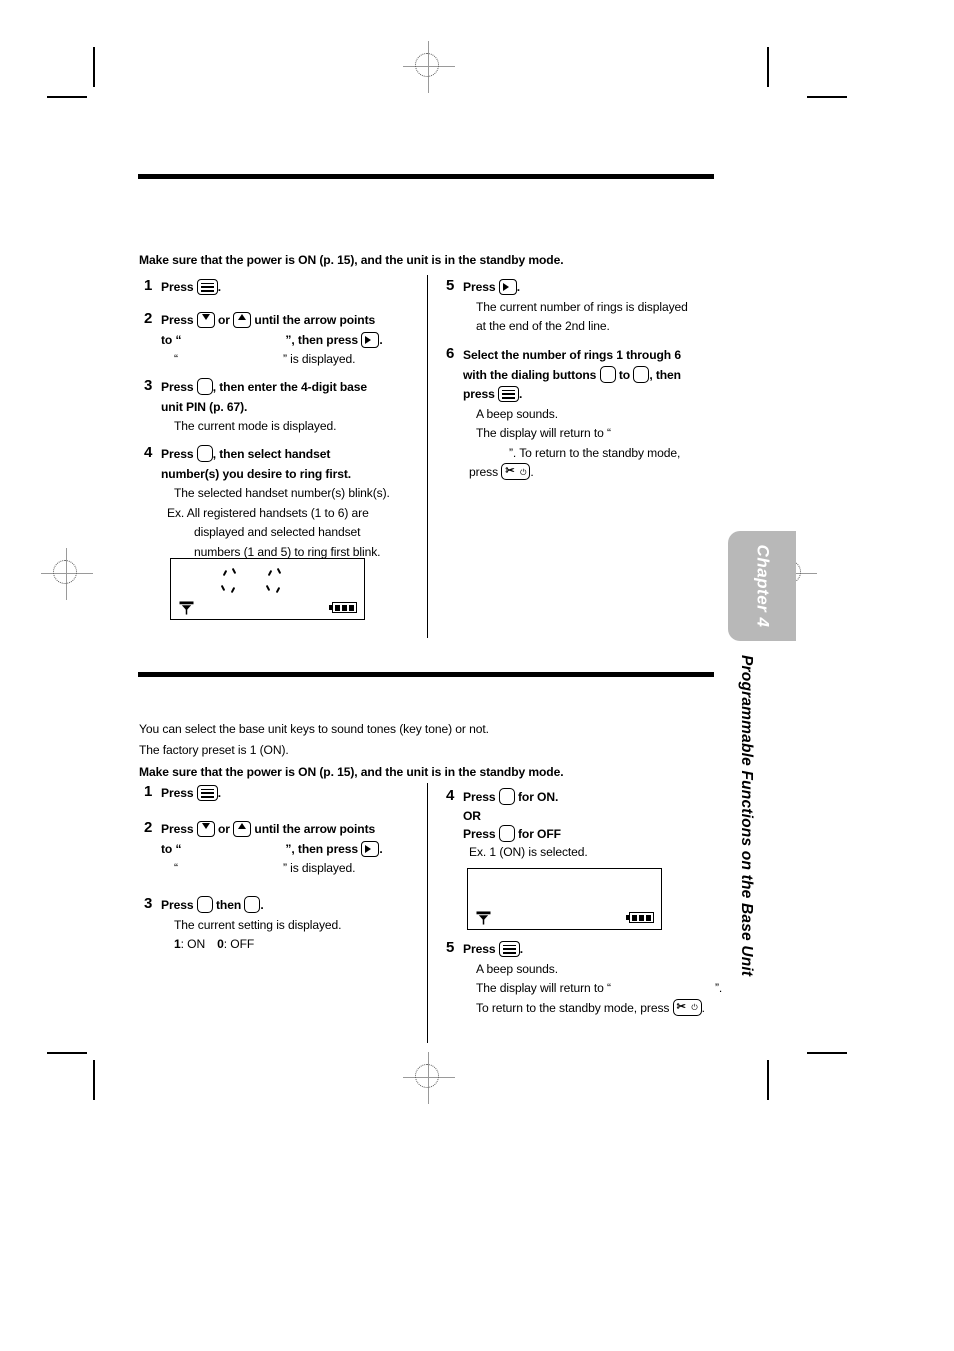 This screenshot has height=1351, width=954. What do you see at coordinates (290, 945) in the screenshot?
I see `step-note-2: 1: ON 0: OFF` at bounding box center [290, 945].